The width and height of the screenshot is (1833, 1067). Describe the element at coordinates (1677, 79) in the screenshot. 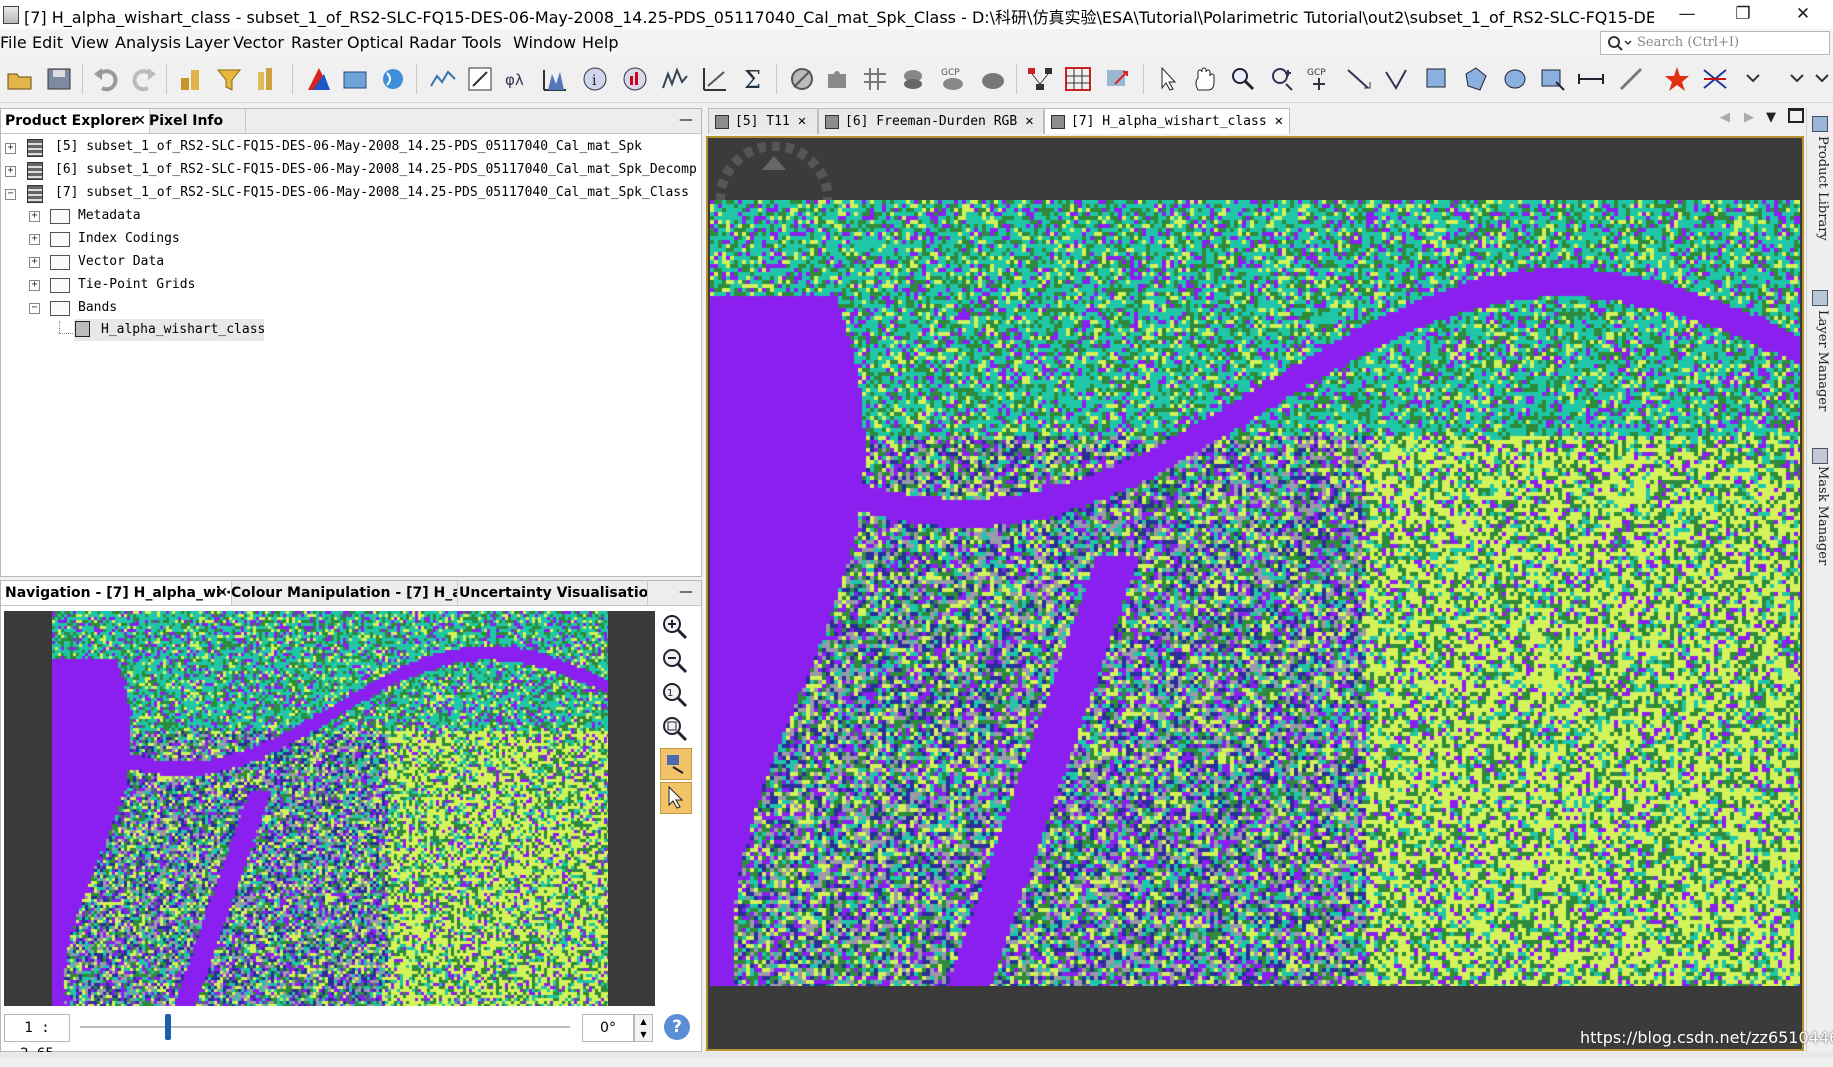

I see `star-tool-icon` at that location.